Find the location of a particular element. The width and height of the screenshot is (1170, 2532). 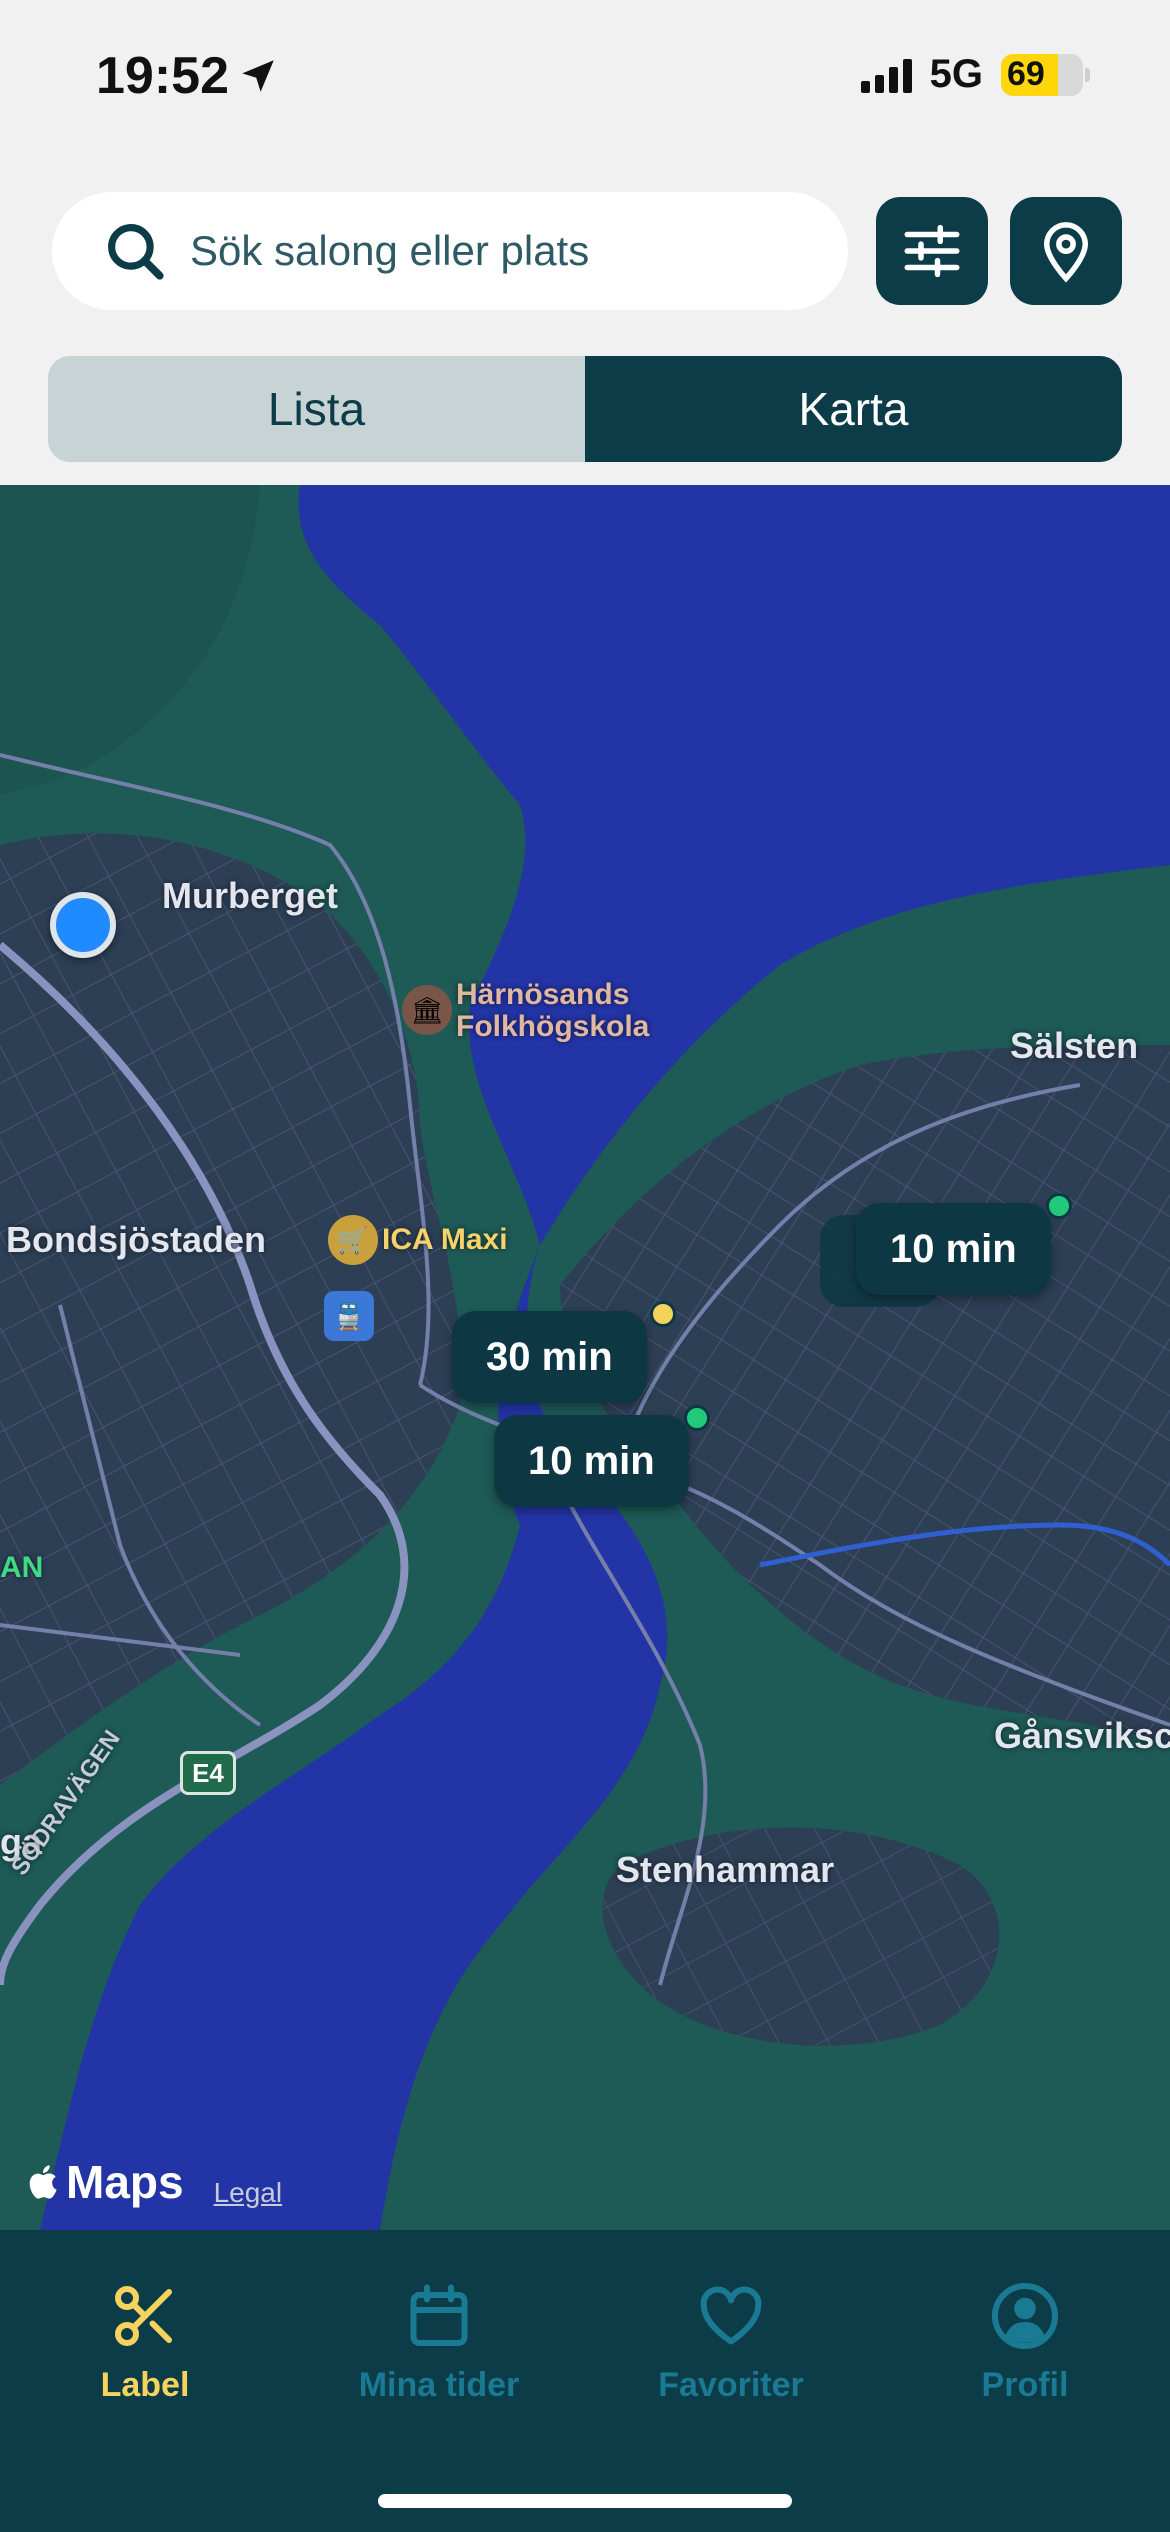

battery-percentage: 69 is located at coordinates (1026, 74).